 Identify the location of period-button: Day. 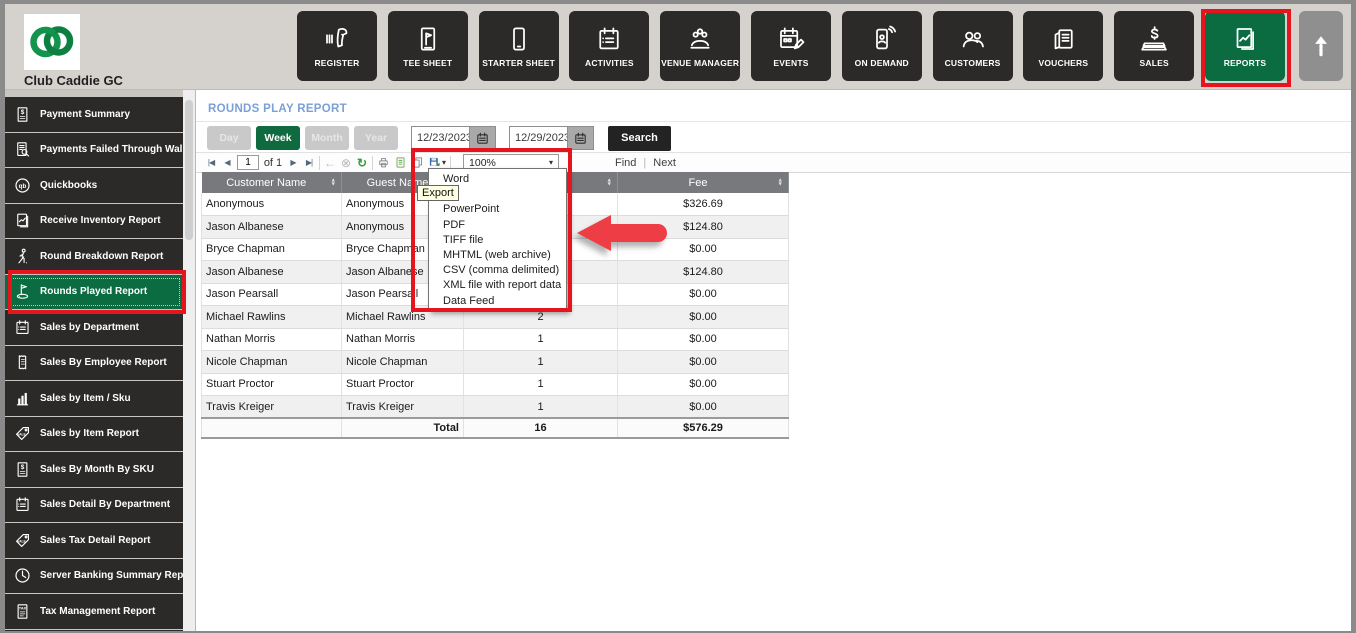
(229, 138).